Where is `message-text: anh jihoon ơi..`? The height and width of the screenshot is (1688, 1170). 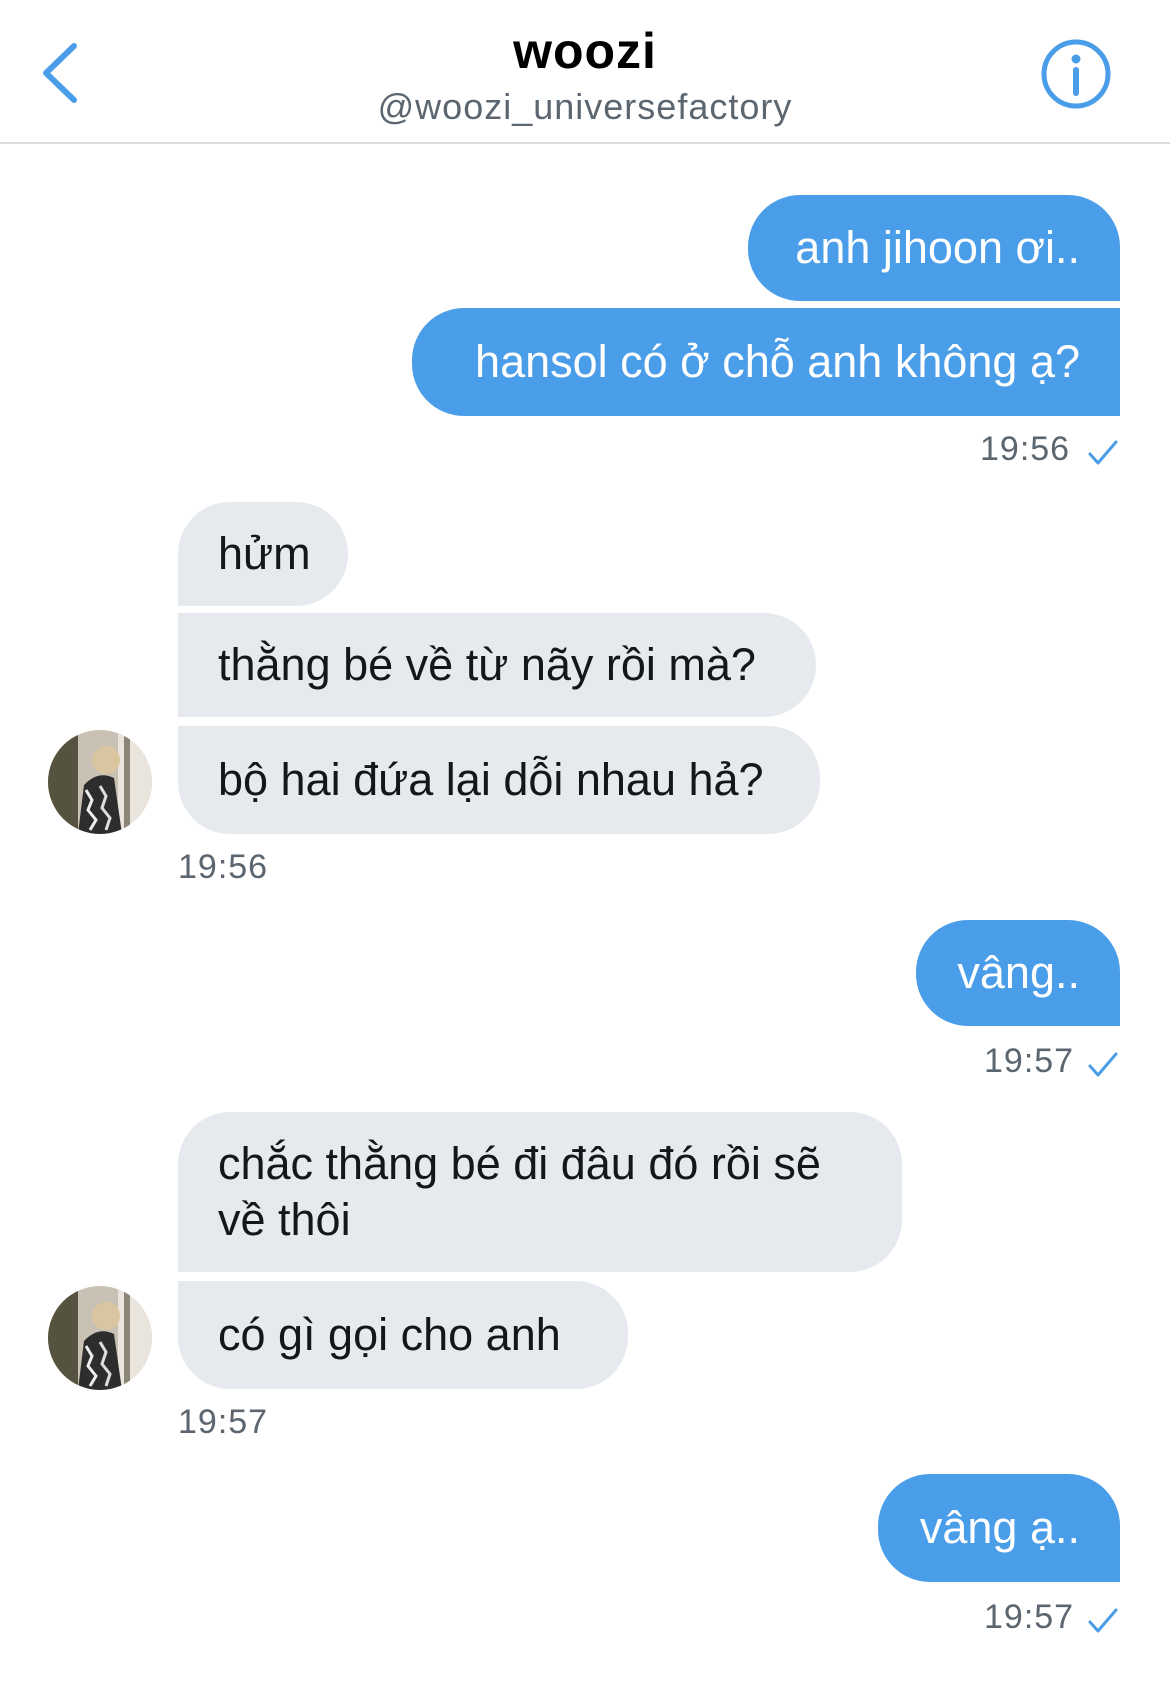
message-text: anh jihoon ơi.. is located at coordinates (937, 247).